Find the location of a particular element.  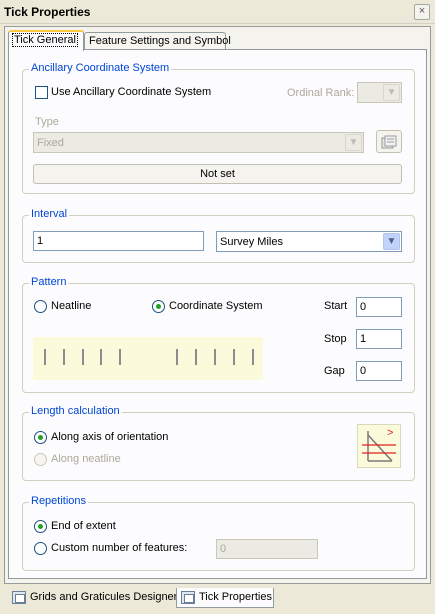

custom-number-label: Custom number of features: is located at coordinates (119, 548).